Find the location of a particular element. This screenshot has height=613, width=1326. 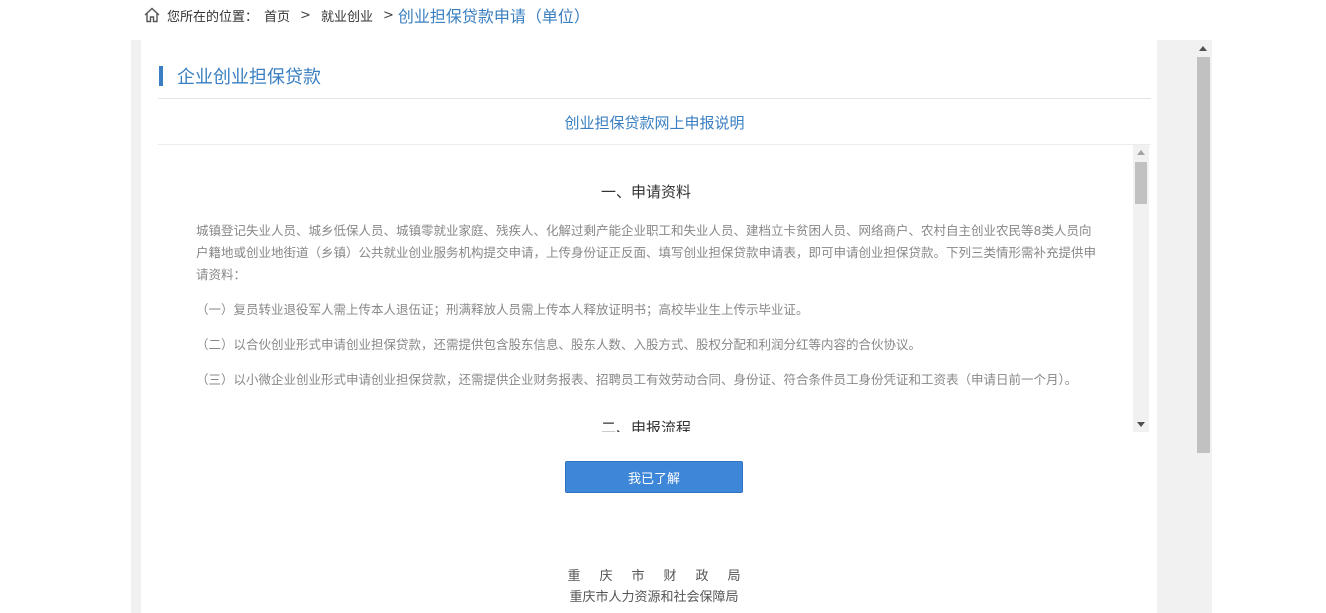

panel-subtitle: 创业担保贷款网上申报说明 is located at coordinates (654, 123).